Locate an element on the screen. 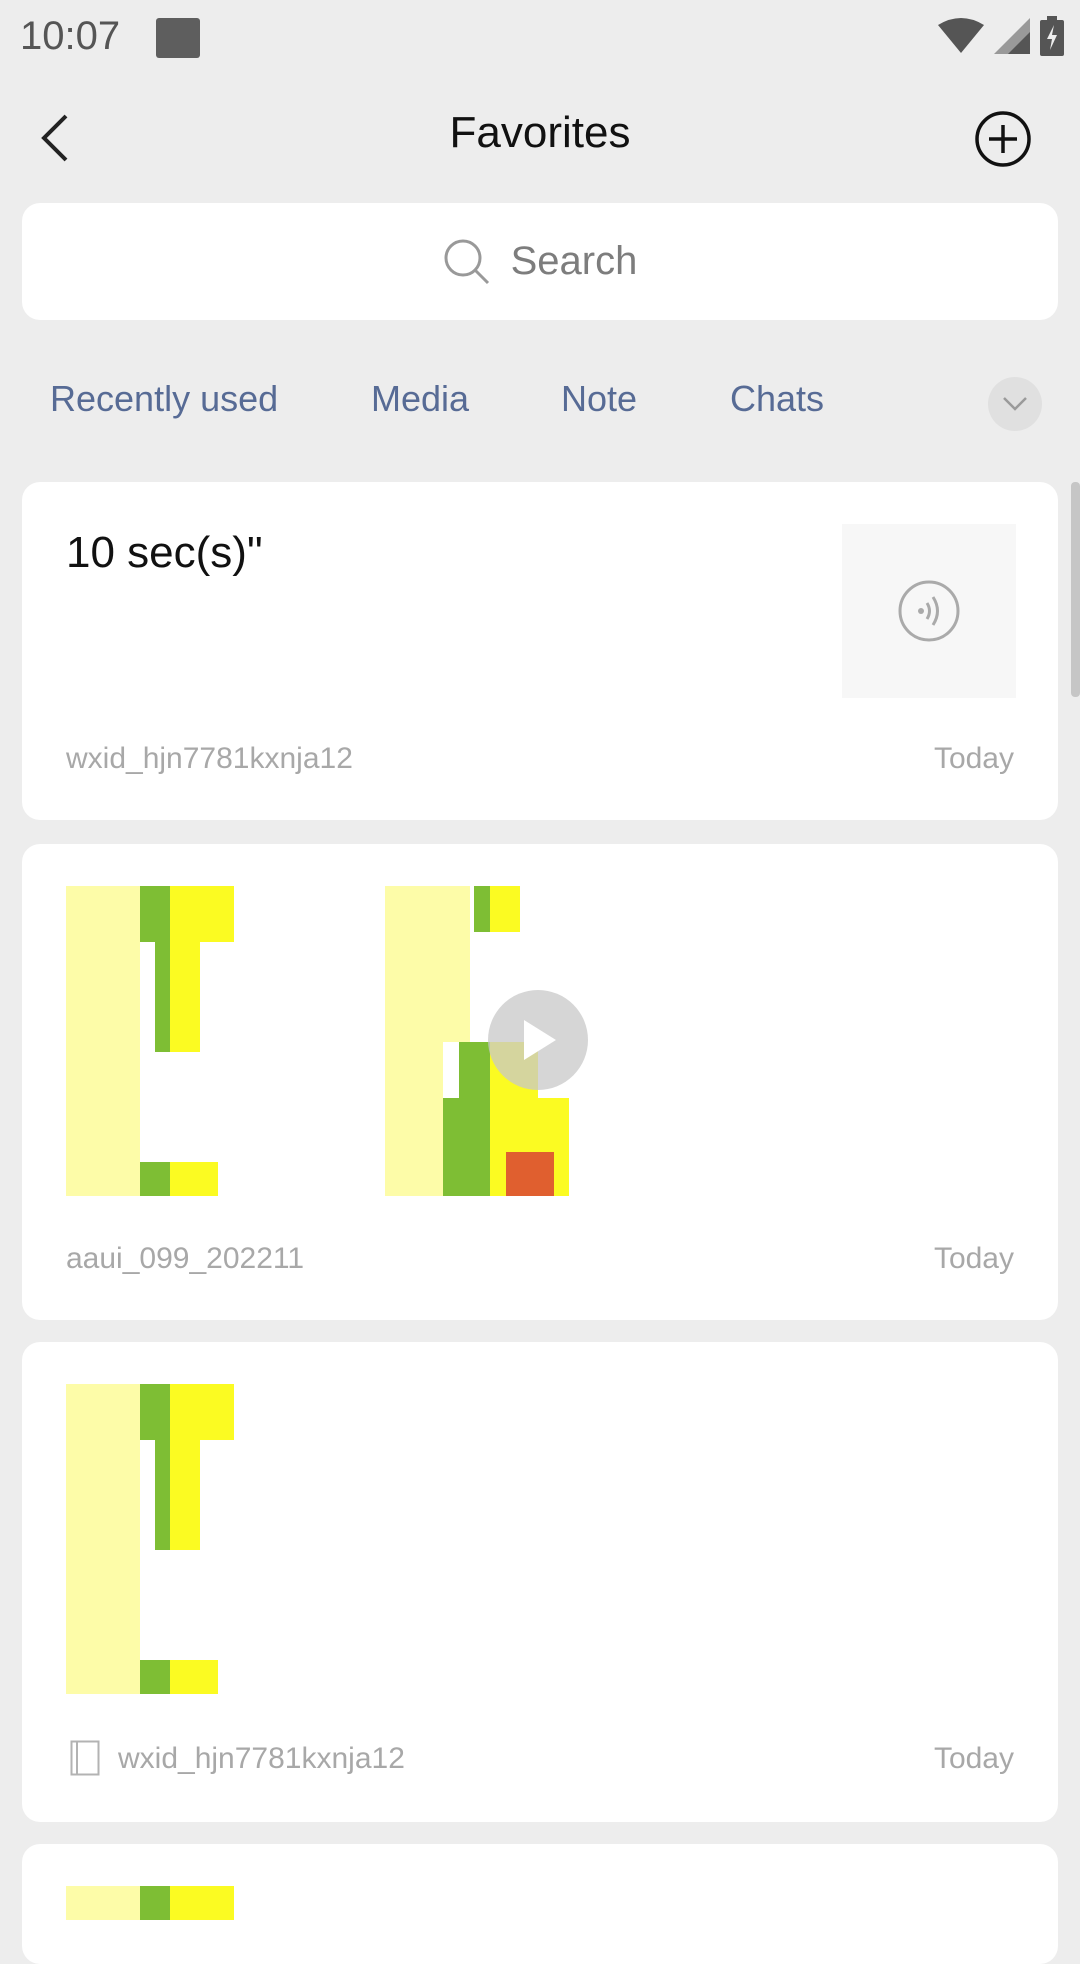  tab-media: Media is located at coordinates (420, 399).